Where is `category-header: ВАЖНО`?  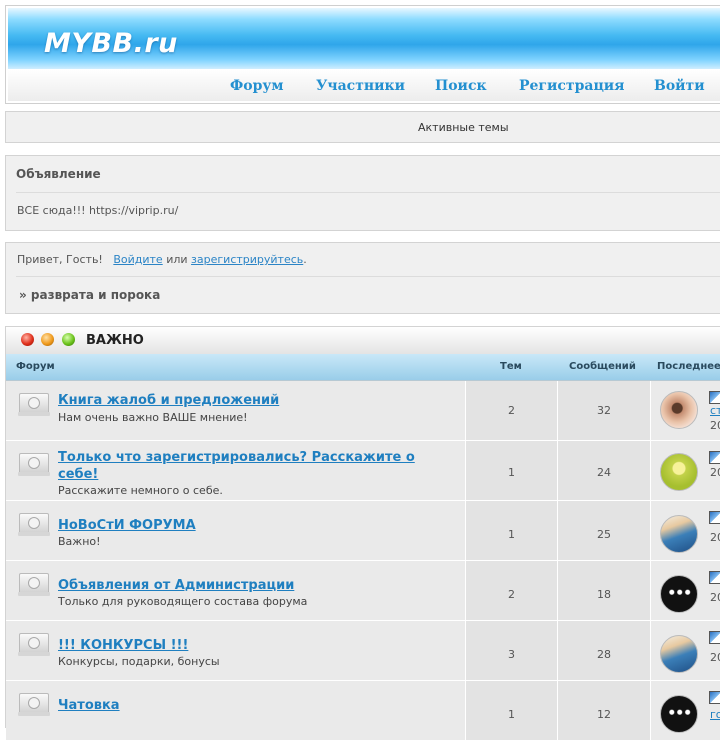
category-header: ВАЖНО is located at coordinates (363, 341).